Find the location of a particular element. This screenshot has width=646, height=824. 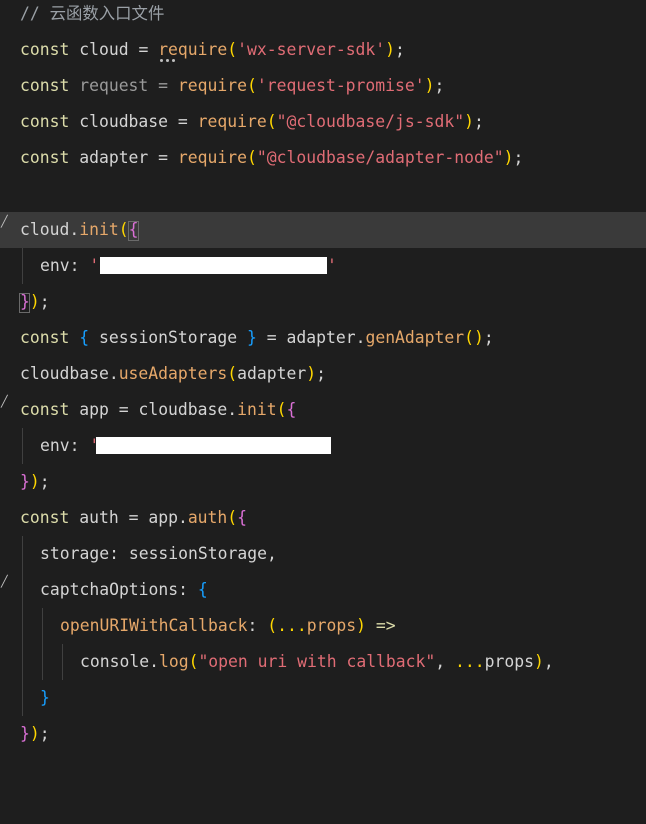

code-line: storage: sessionStorage, is located at coordinates (323, 554).